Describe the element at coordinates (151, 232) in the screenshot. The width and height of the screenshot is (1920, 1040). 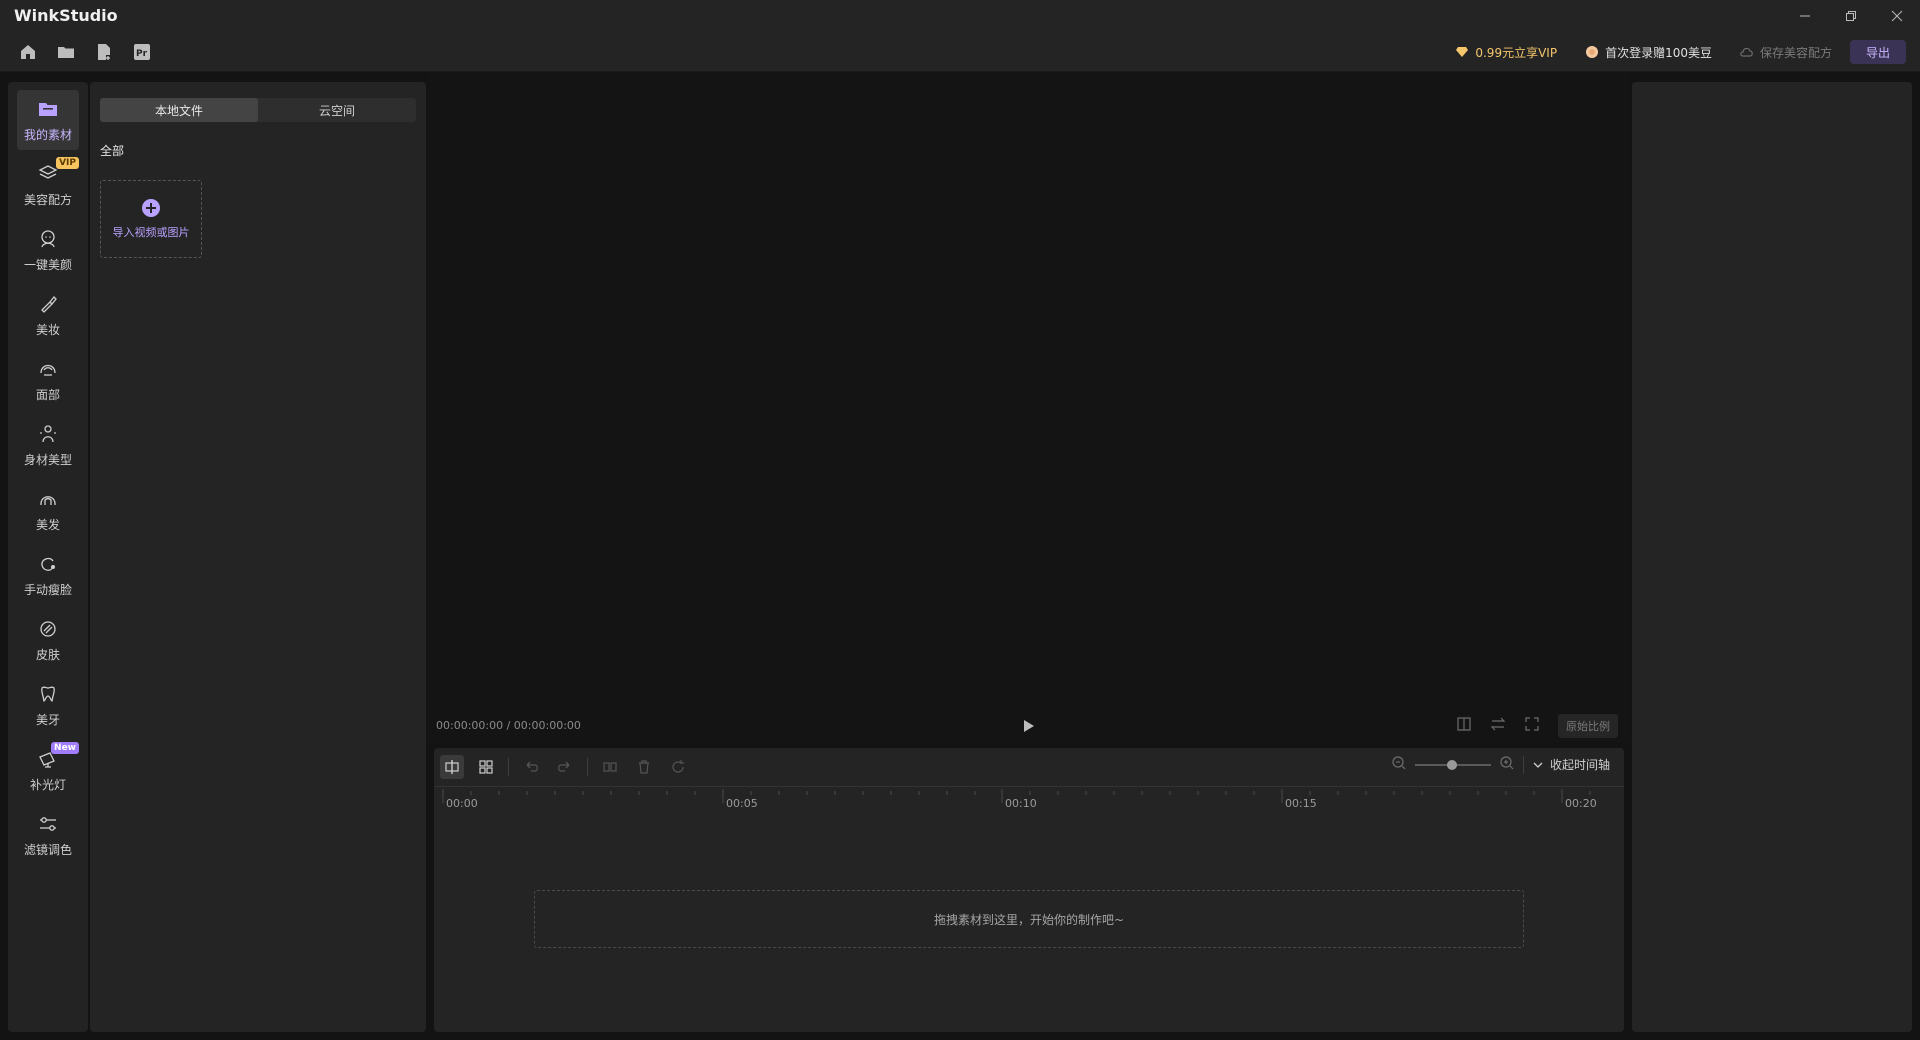
I see `import-media-label: 导入视频或图片` at that location.